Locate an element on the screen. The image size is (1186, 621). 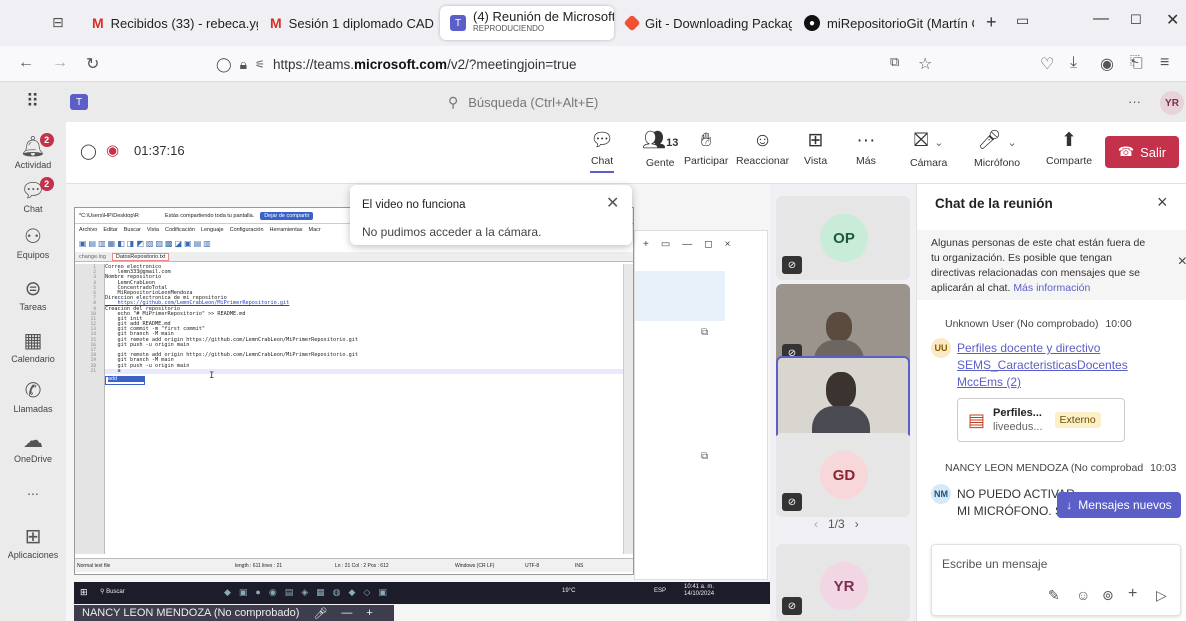
close-icon: ✕ is located at coordinates (612, 203).